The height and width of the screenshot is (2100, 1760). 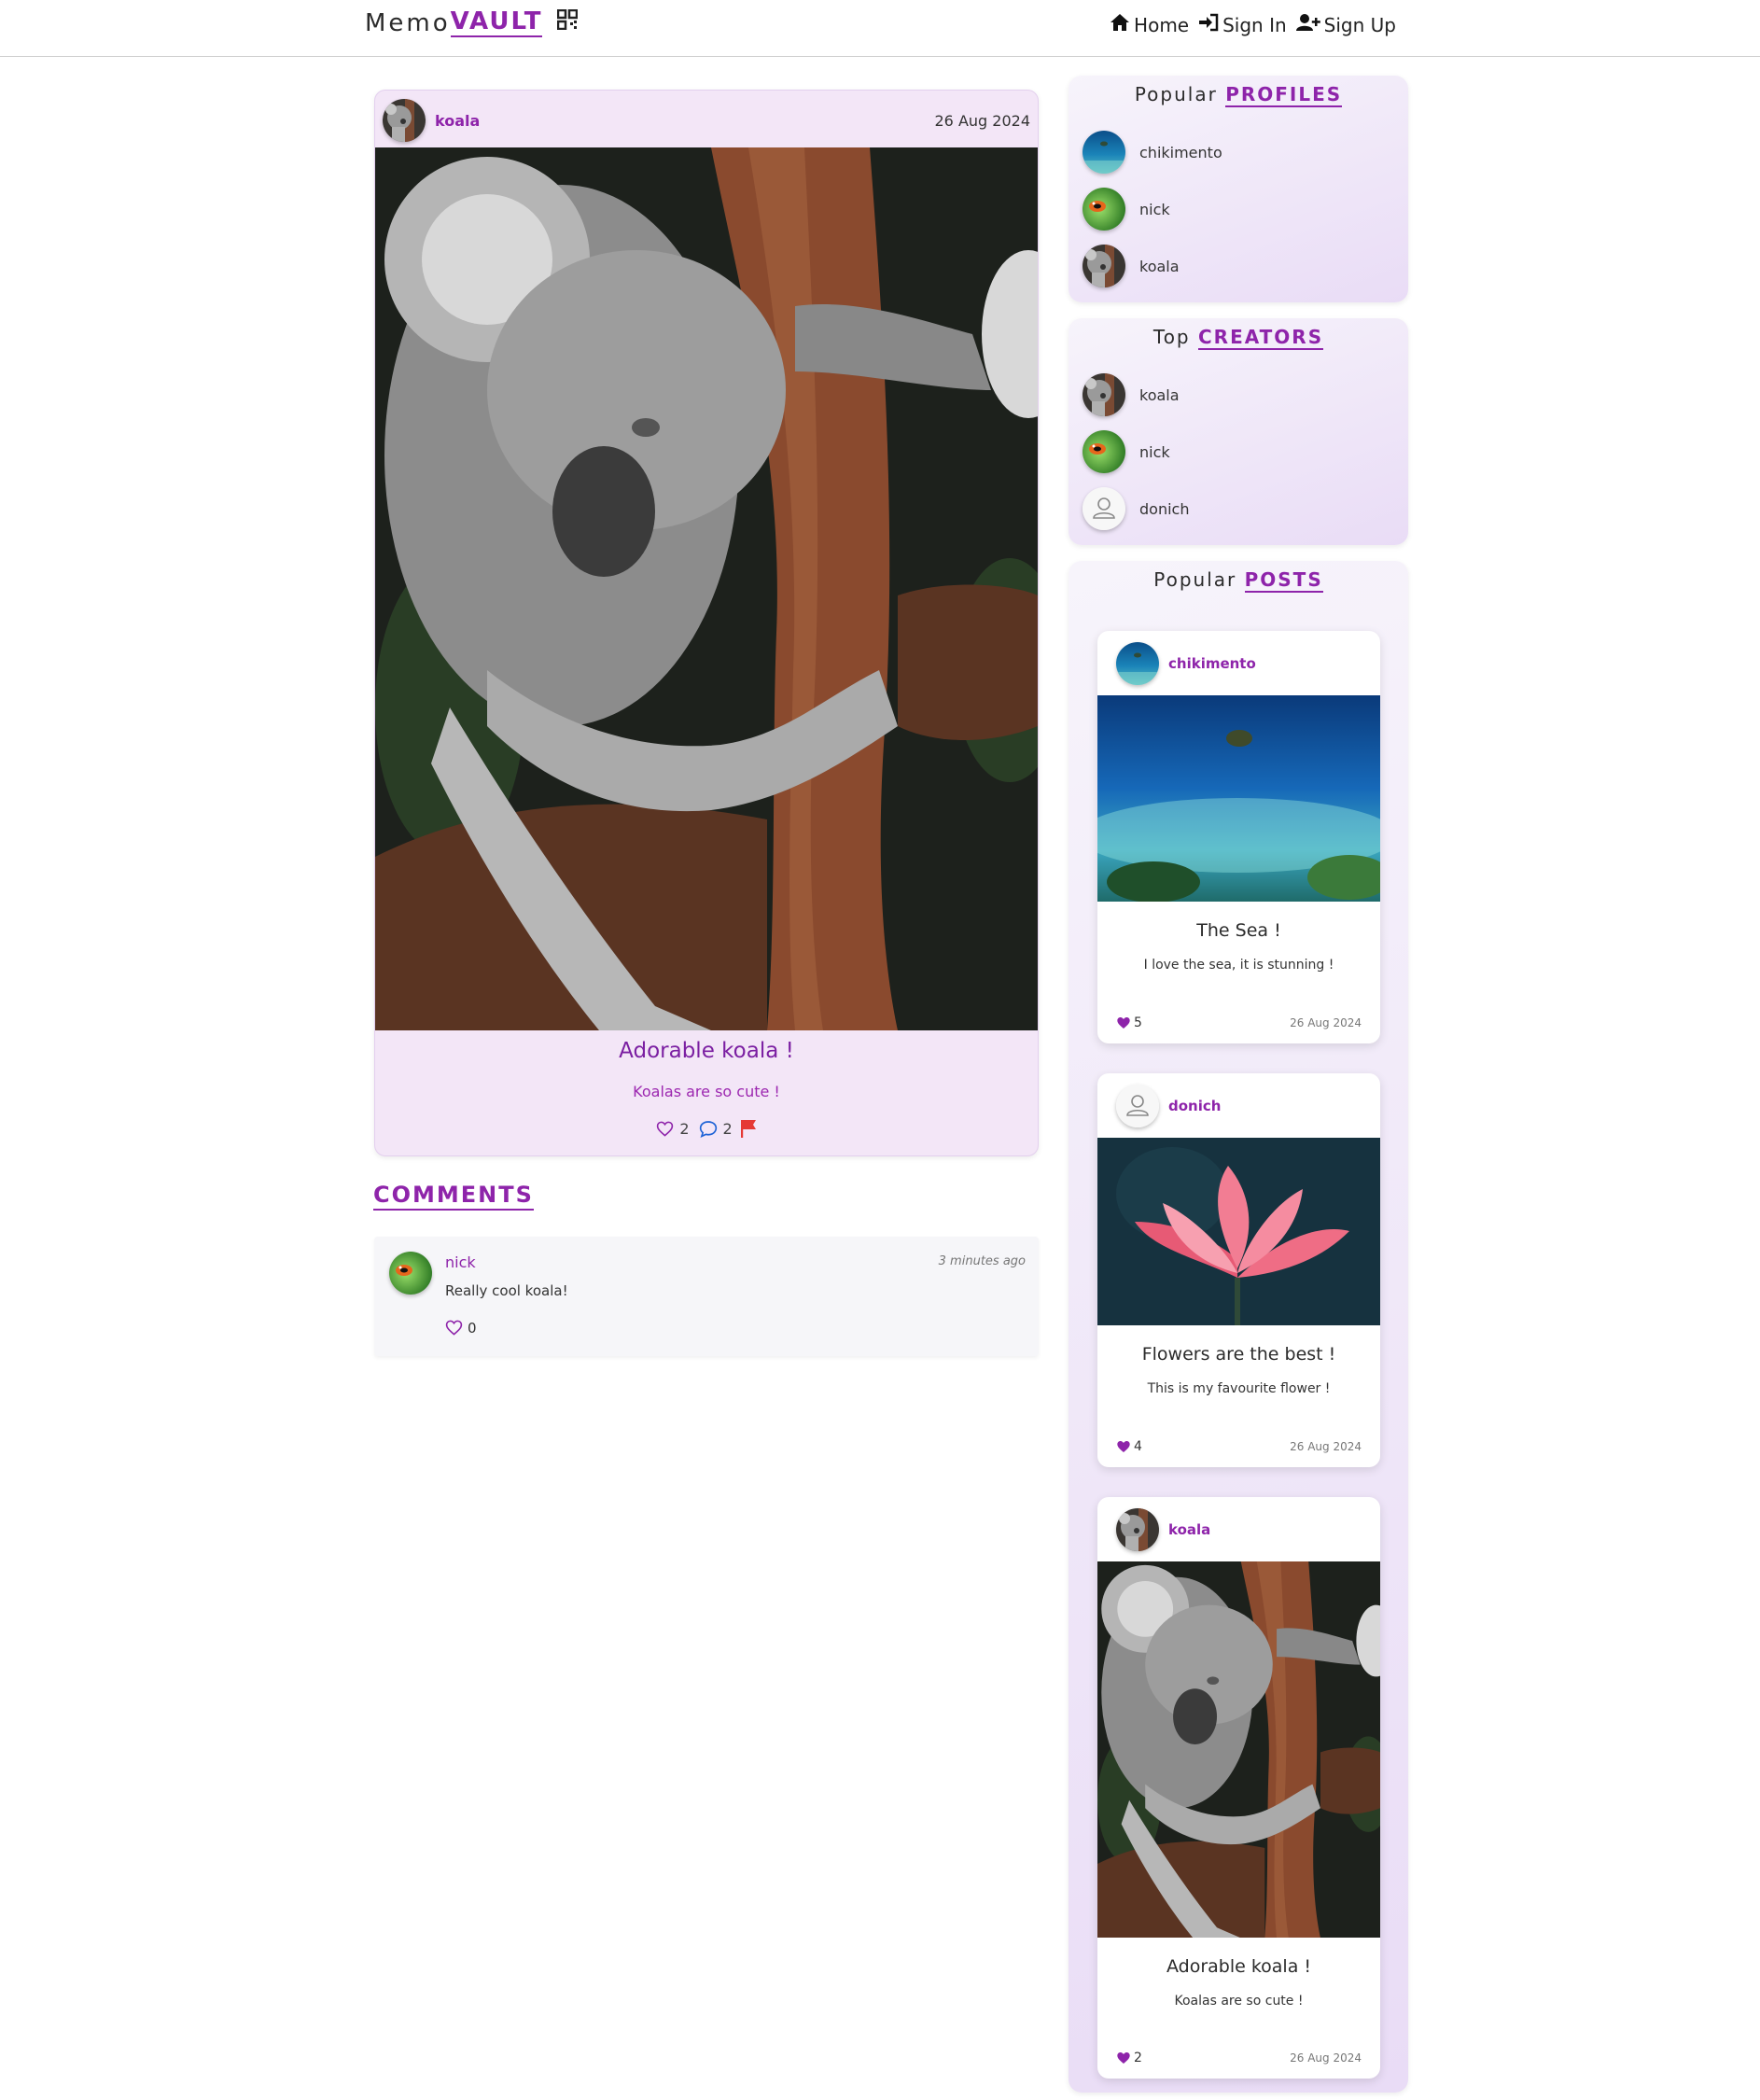 I want to click on nav-sign-in-label: Sign In, so click(x=1254, y=24).